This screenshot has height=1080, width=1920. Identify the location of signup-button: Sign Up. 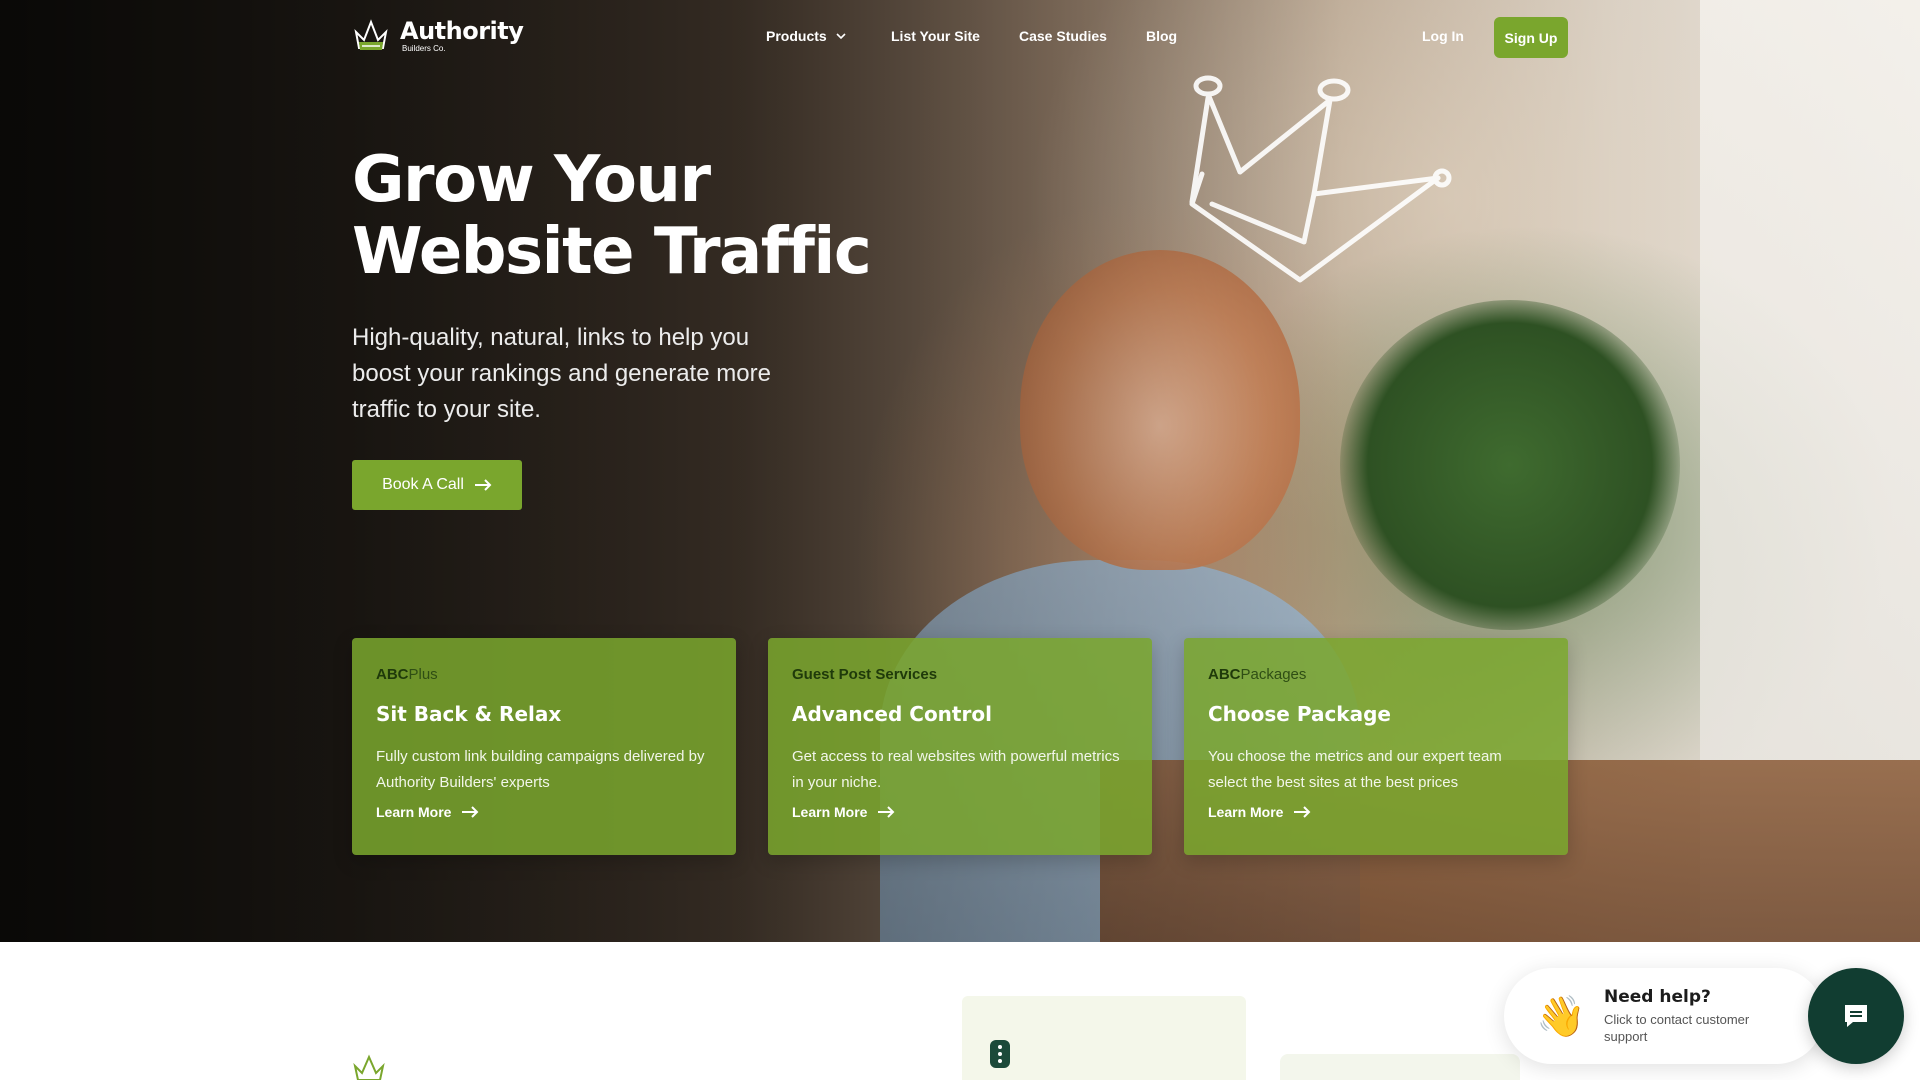
(1531, 37).